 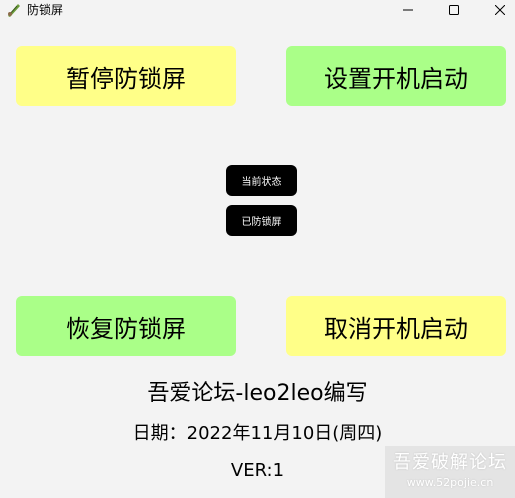 I want to click on app-feather-icon, so click(x=14, y=10).